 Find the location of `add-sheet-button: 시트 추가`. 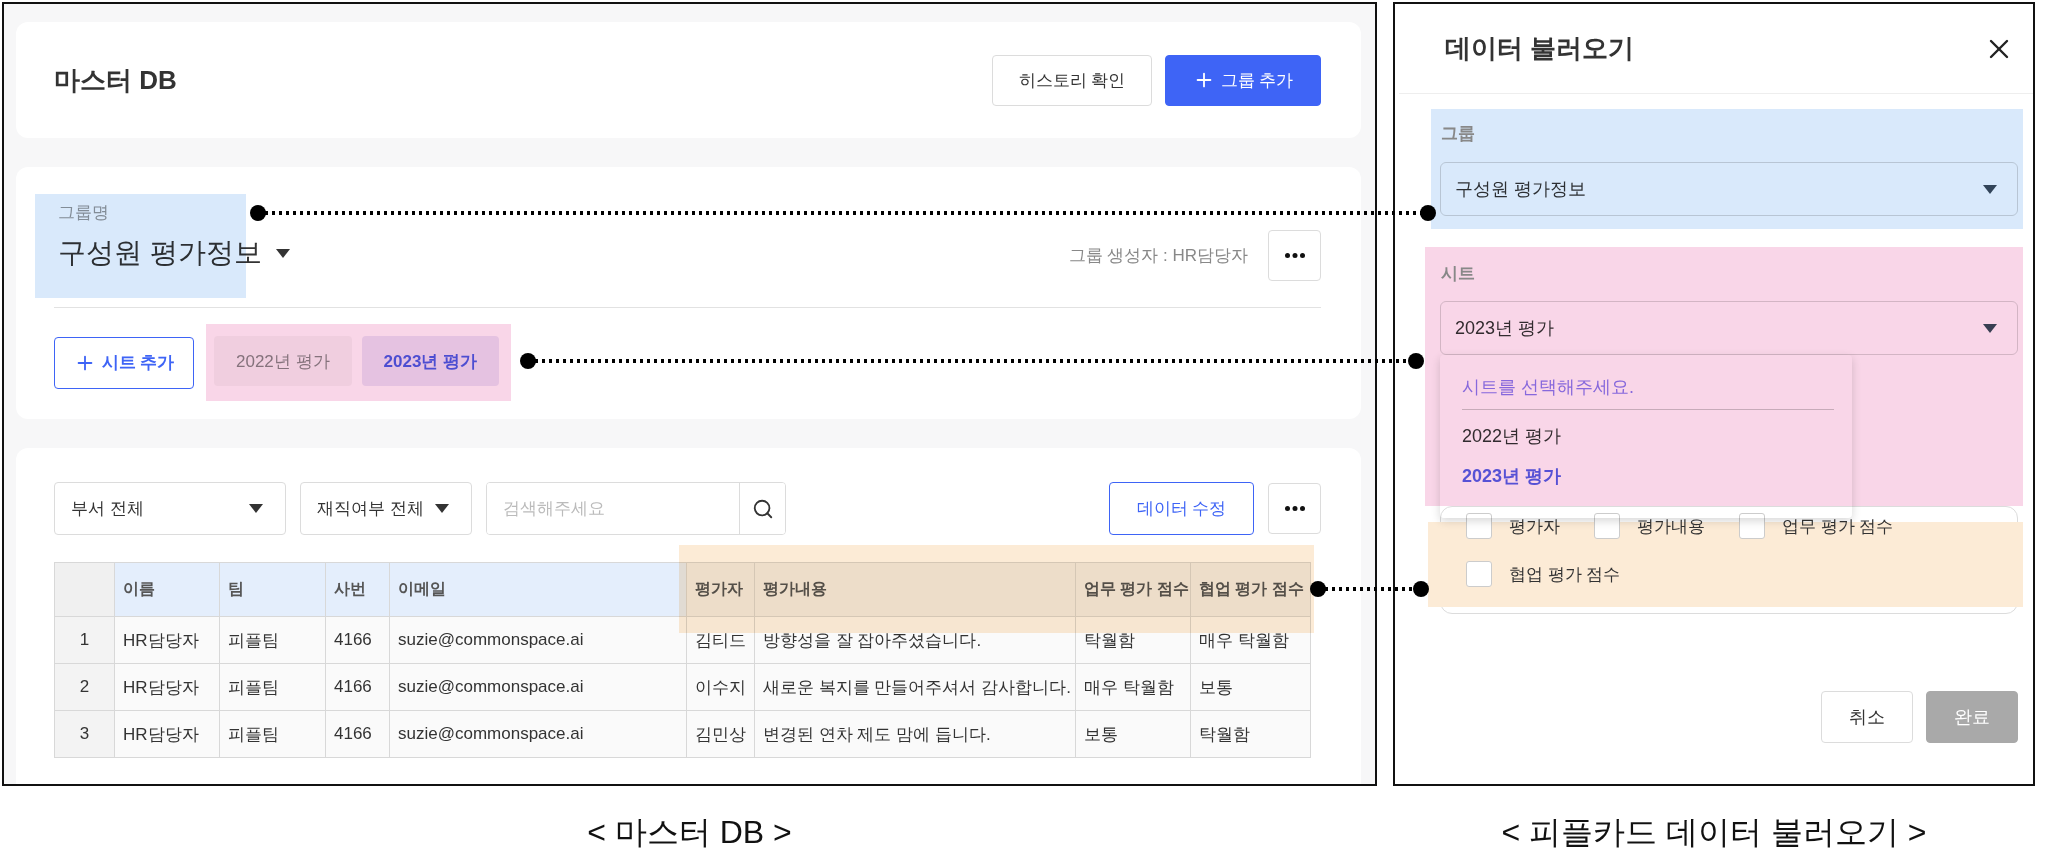

add-sheet-button: 시트 추가 is located at coordinates (124, 362).